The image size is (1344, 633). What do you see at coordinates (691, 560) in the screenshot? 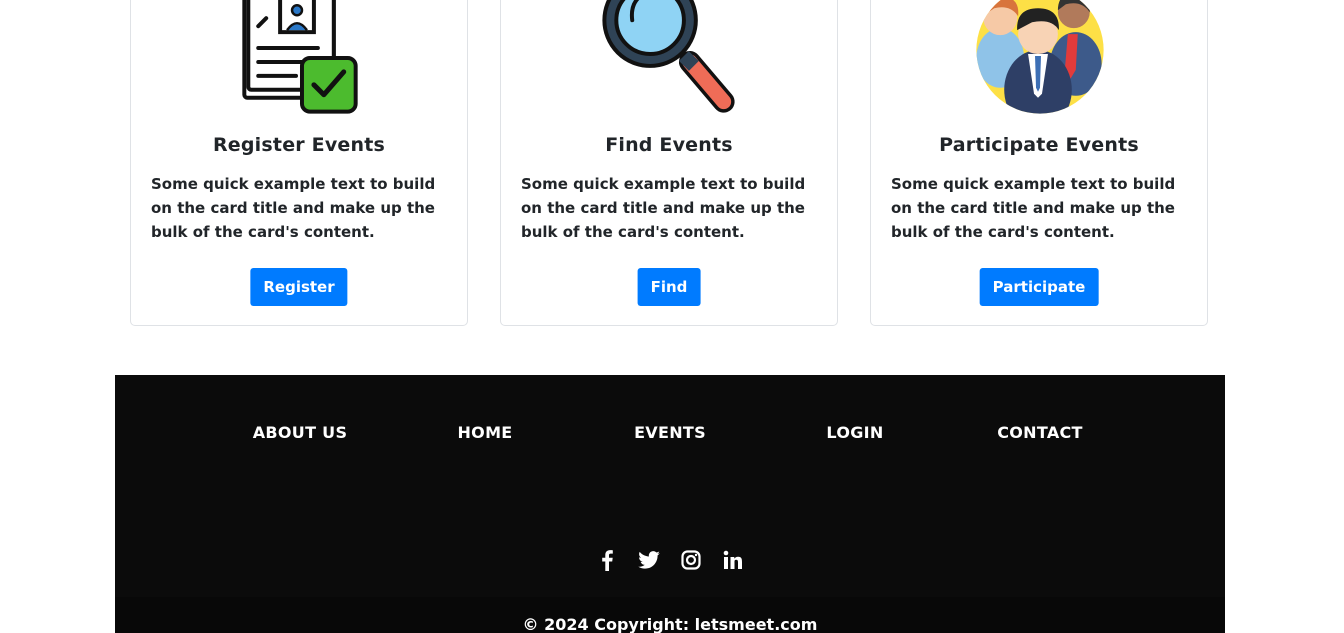
I see `instagram-icon` at bounding box center [691, 560].